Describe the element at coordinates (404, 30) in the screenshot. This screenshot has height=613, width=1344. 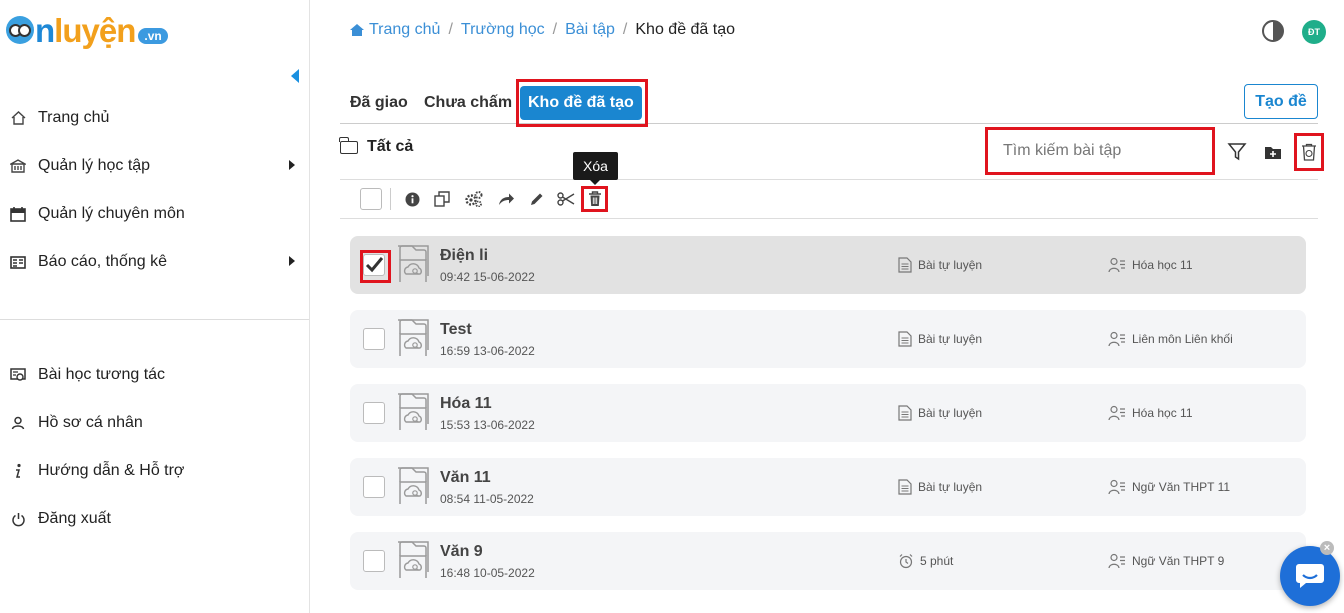
I see `breadcrumb-trang-chu: Trang chủ` at that location.